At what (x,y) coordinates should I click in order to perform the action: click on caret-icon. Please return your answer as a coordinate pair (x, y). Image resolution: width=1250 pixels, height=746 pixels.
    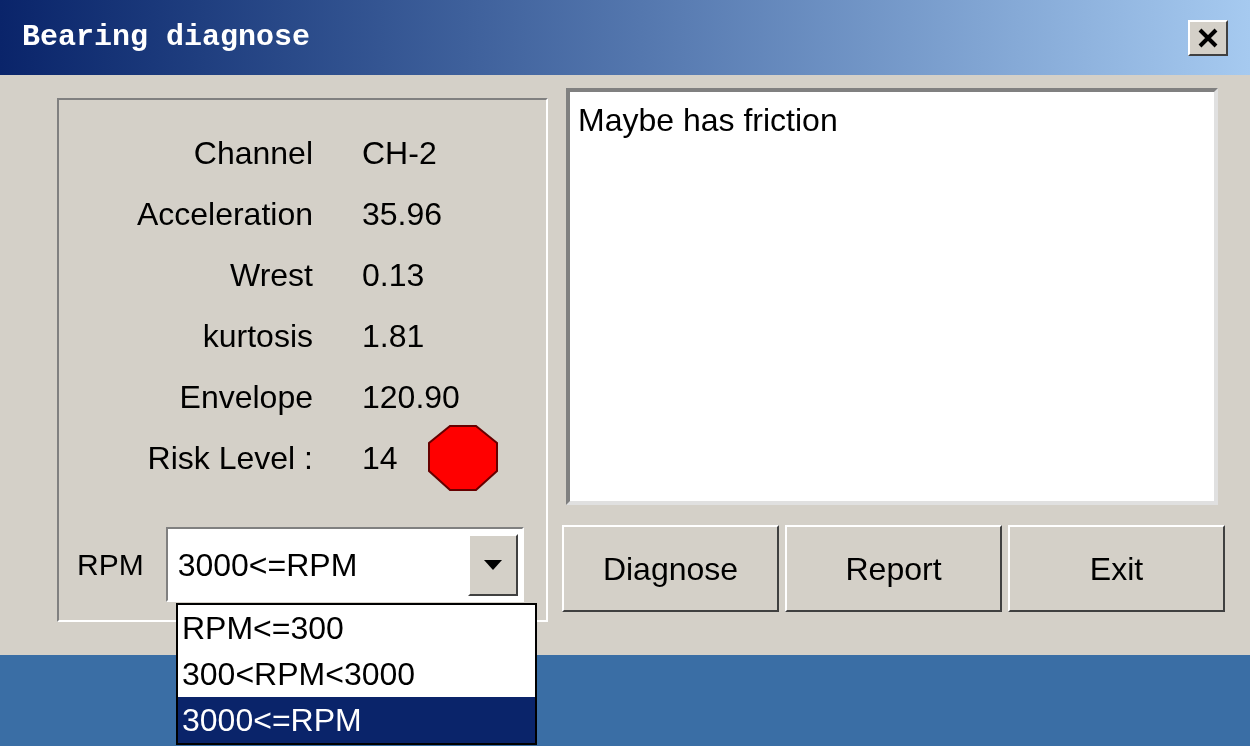
    Looking at the image, I should click on (492, 564).